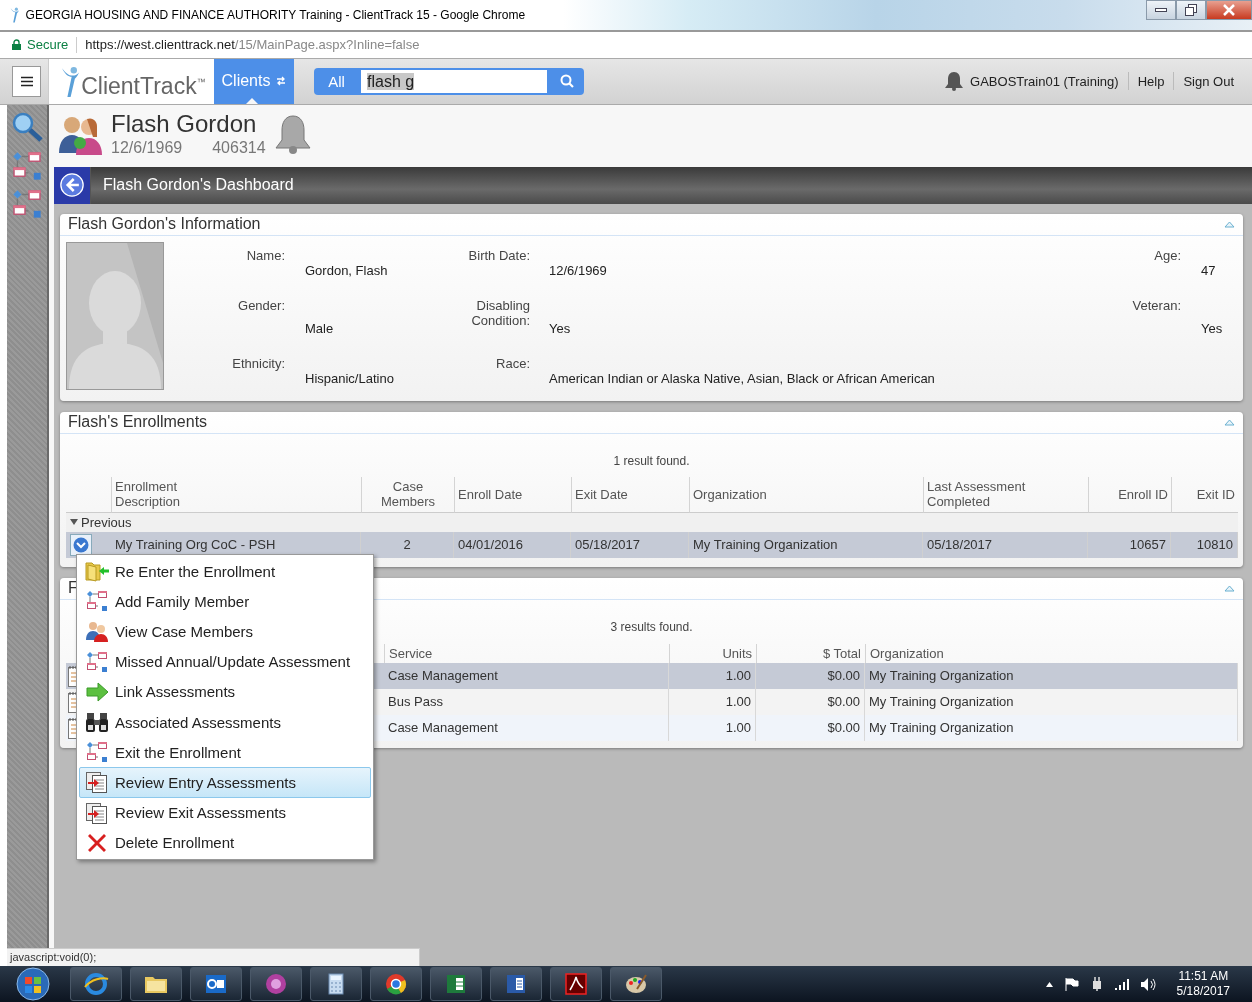  I want to click on url-text: https://west.clienttrack.net/15/MainPage.aspx?Inline=false, so click(252, 45).